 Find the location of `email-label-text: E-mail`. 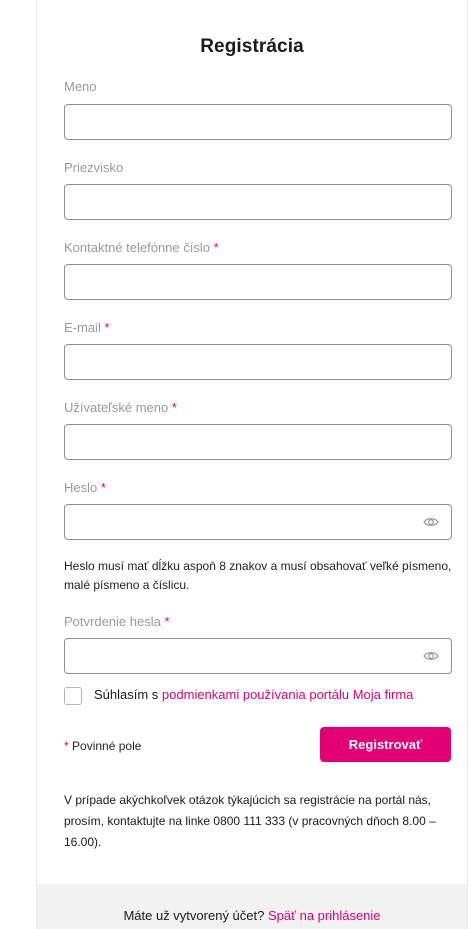

email-label-text: E-mail is located at coordinates (82, 327).